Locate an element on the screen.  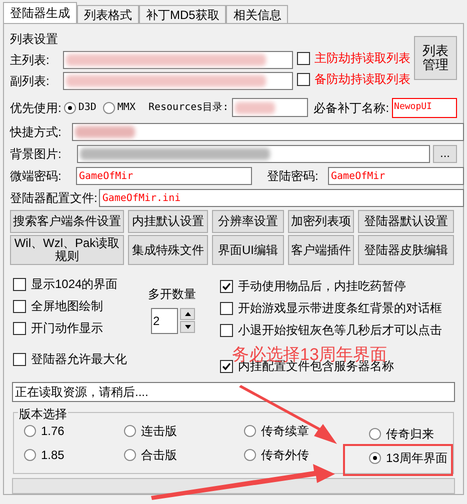
shortcut-field is located at coordinates (268, 132).